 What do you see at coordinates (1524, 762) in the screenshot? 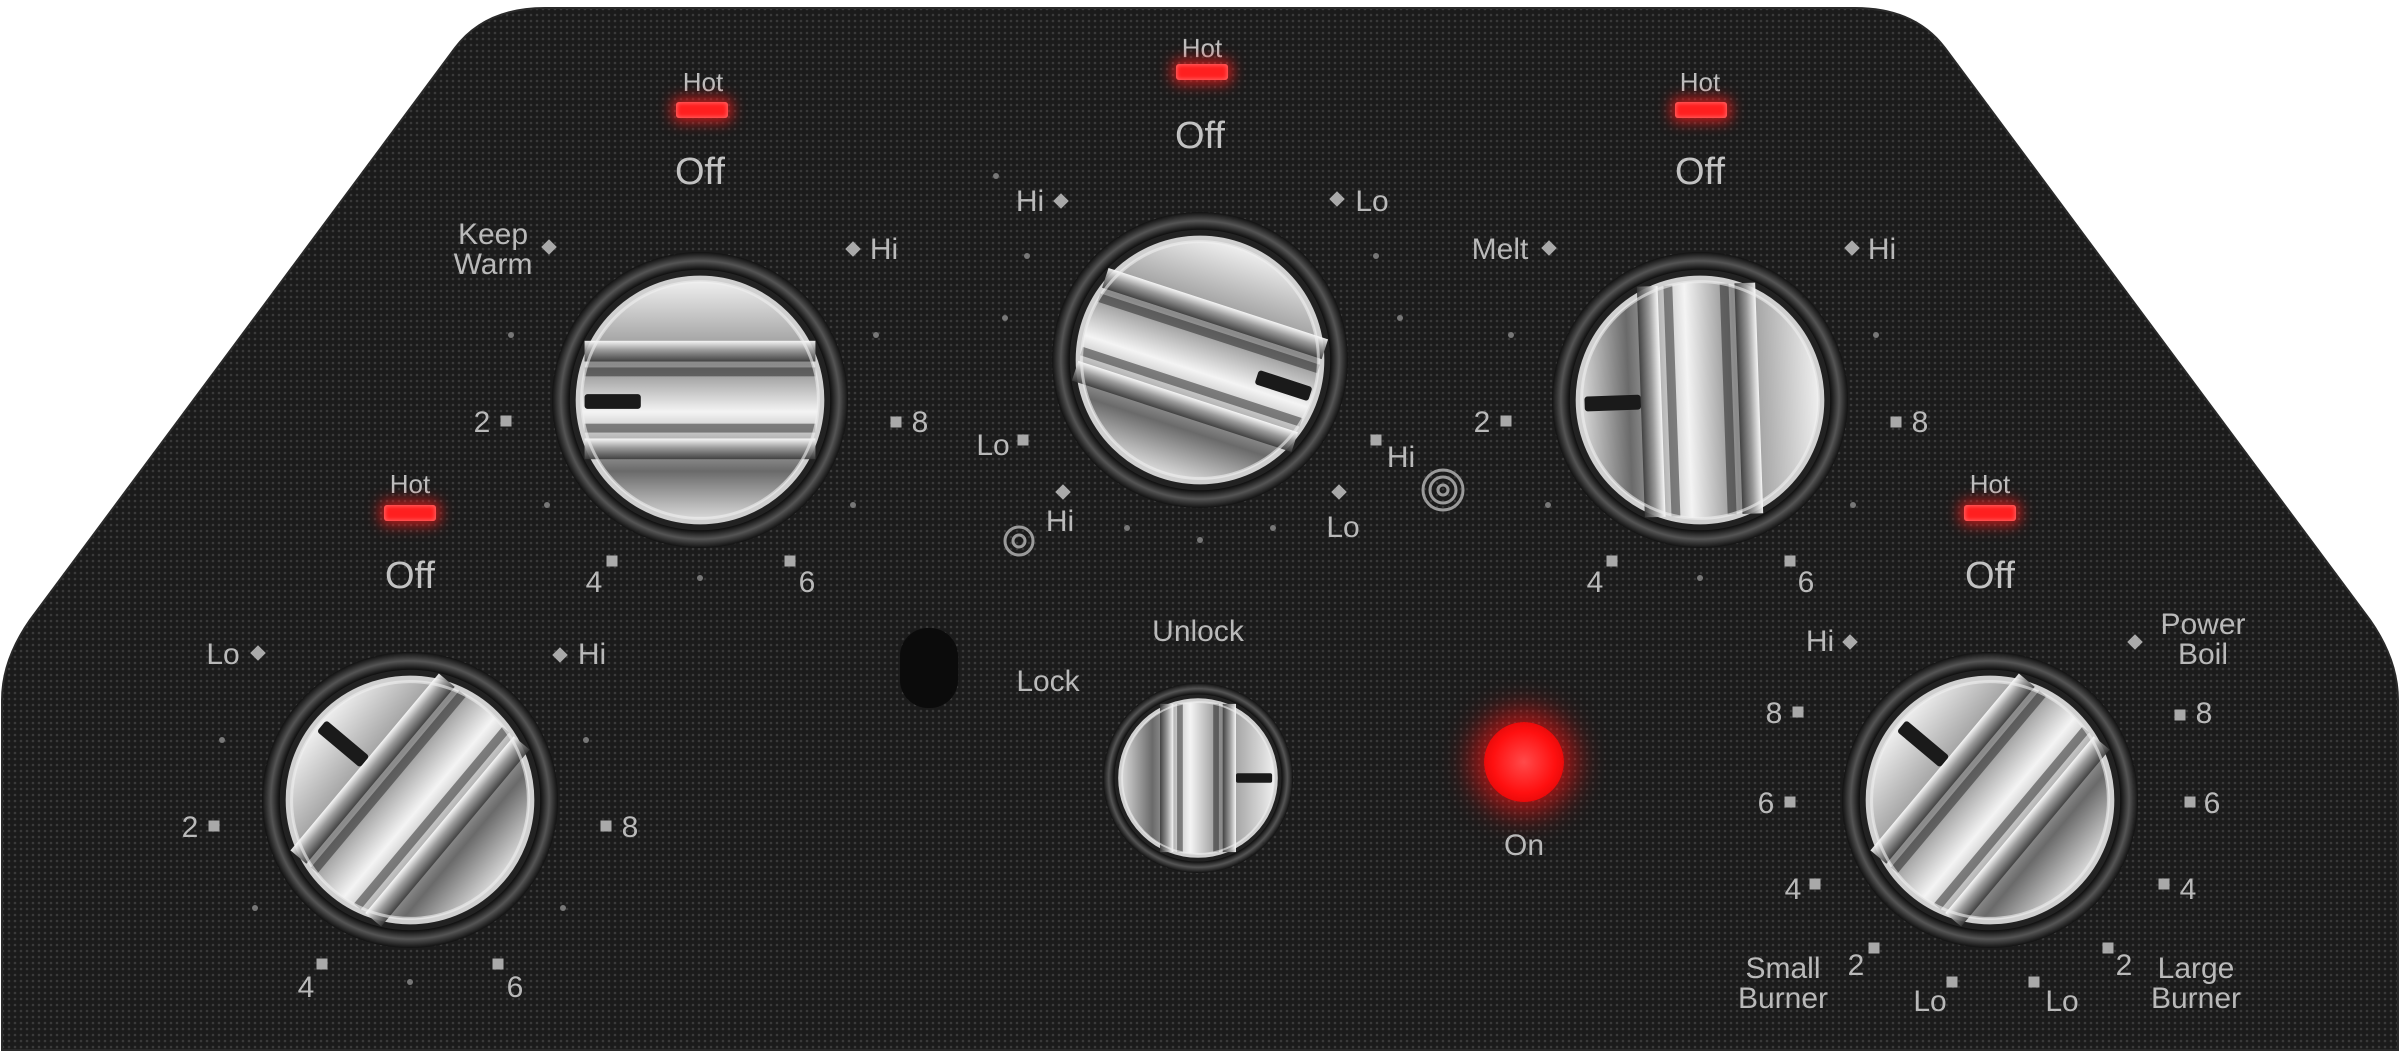
I see `on-indicator-icon` at bounding box center [1524, 762].